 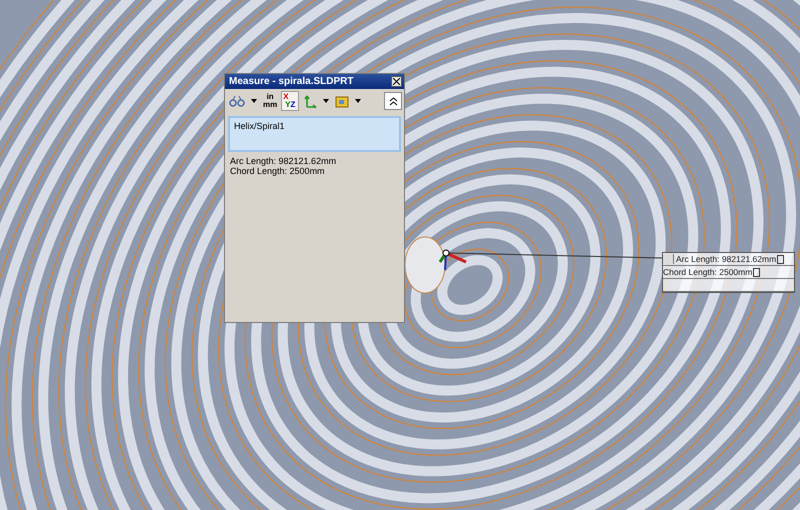 What do you see at coordinates (314, 126) in the screenshot?
I see `selection-item: Helix/Spiral1` at bounding box center [314, 126].